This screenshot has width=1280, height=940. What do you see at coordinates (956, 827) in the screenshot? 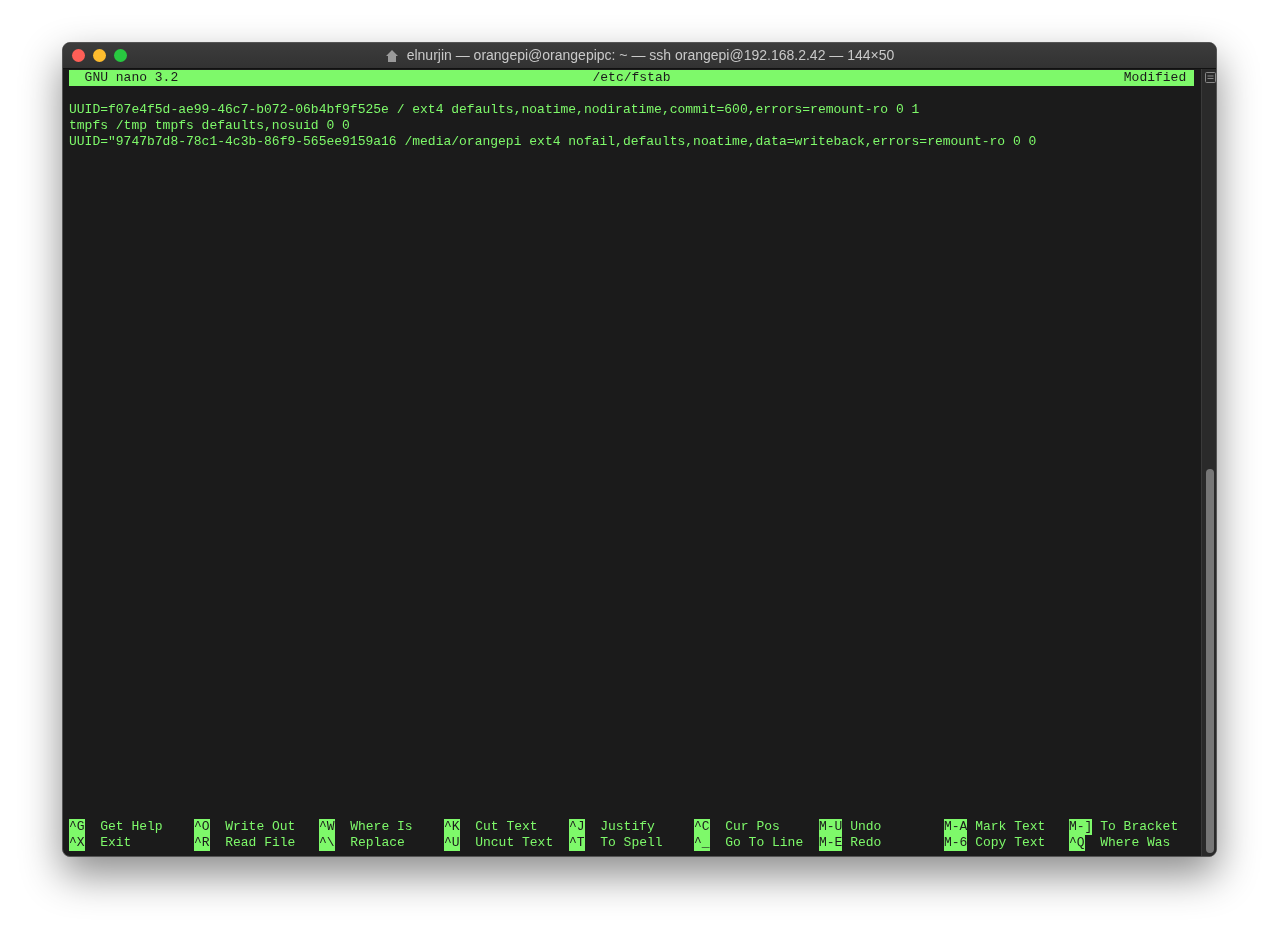
I see `shortcut-key: M-A` at bounding box center [956, 827].